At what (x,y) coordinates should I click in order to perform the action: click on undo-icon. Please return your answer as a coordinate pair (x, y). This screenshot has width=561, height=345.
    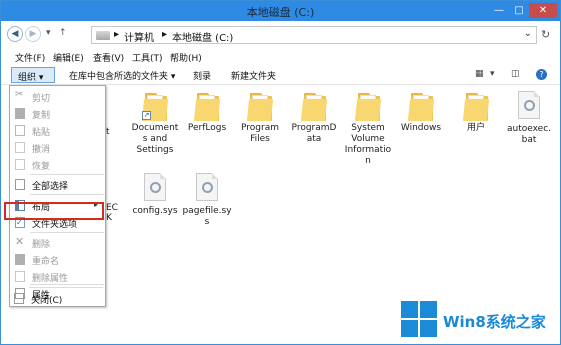
    Looking at the image, I should click on (20, 147).